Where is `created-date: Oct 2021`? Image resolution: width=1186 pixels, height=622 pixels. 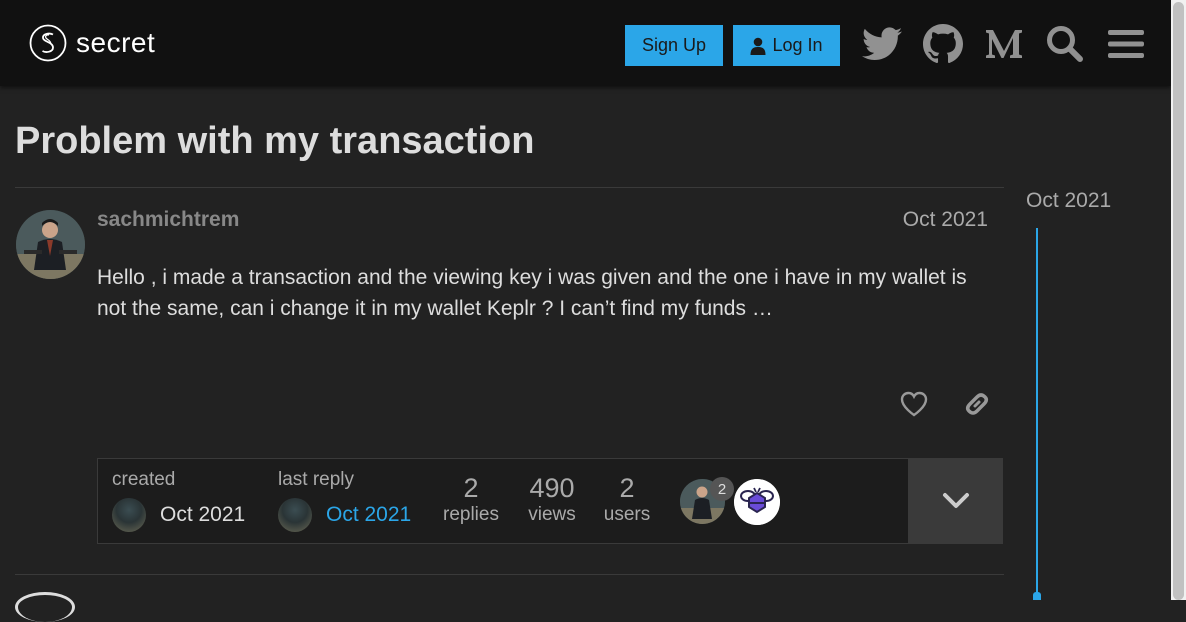
created-date: Oct 2021 is located at coordinates (202, 515).